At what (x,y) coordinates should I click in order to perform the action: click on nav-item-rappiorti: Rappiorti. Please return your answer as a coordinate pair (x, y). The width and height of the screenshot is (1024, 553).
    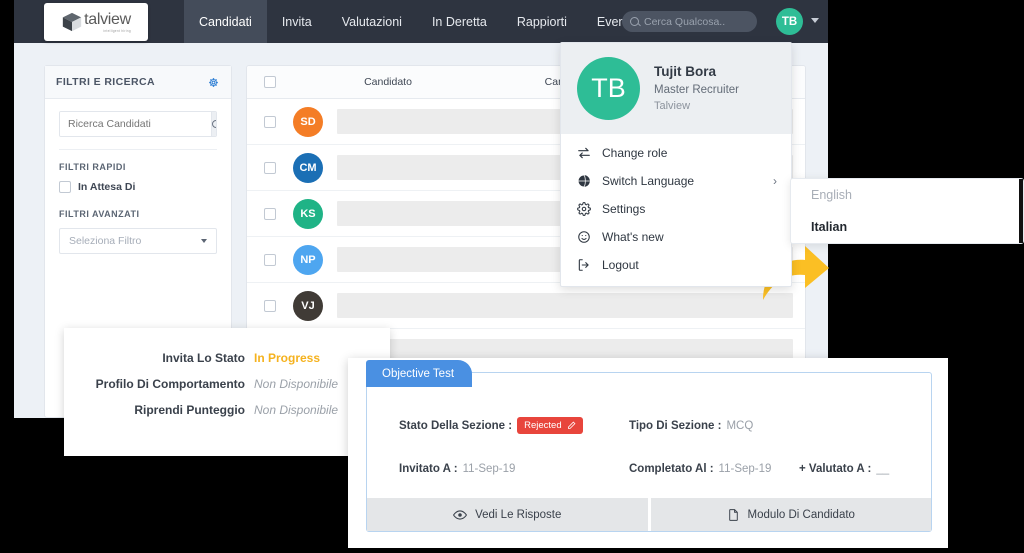
    Looking at the image, I should click on (542, 21).